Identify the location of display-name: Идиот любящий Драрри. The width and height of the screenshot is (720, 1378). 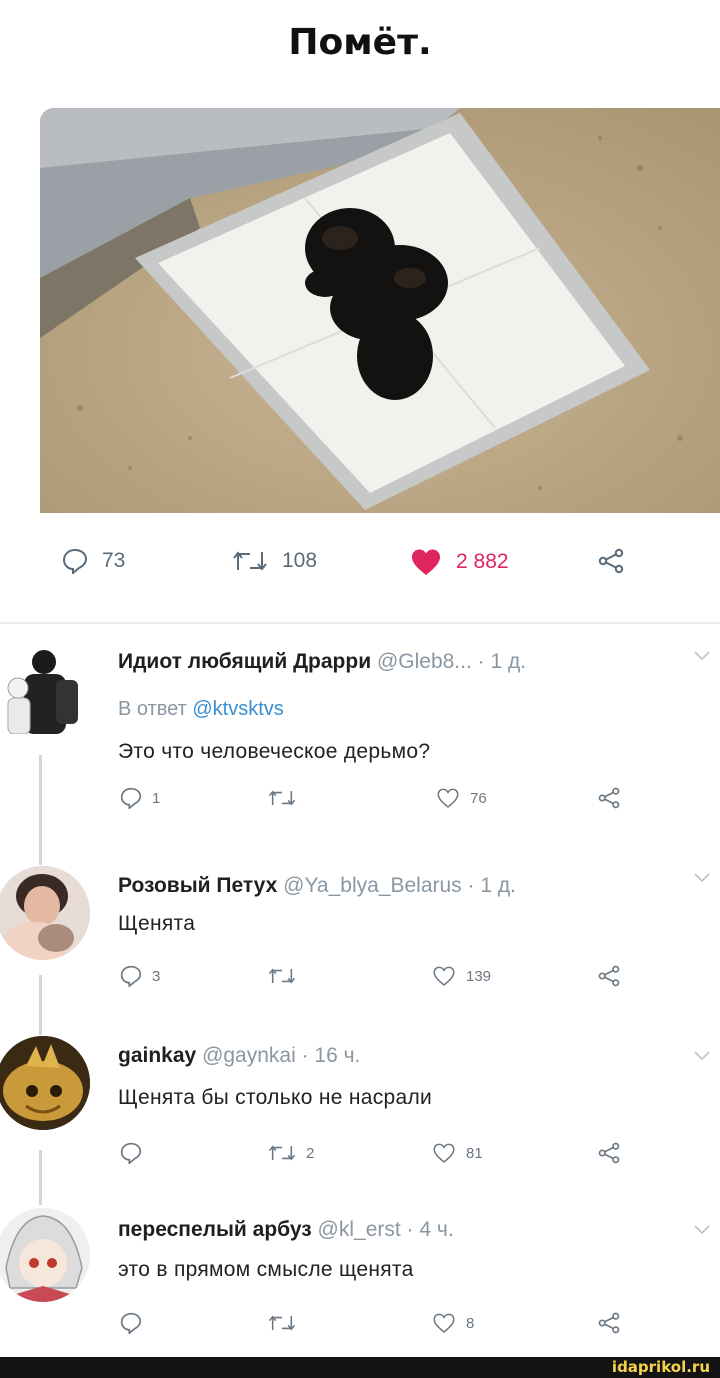
(244, 661).